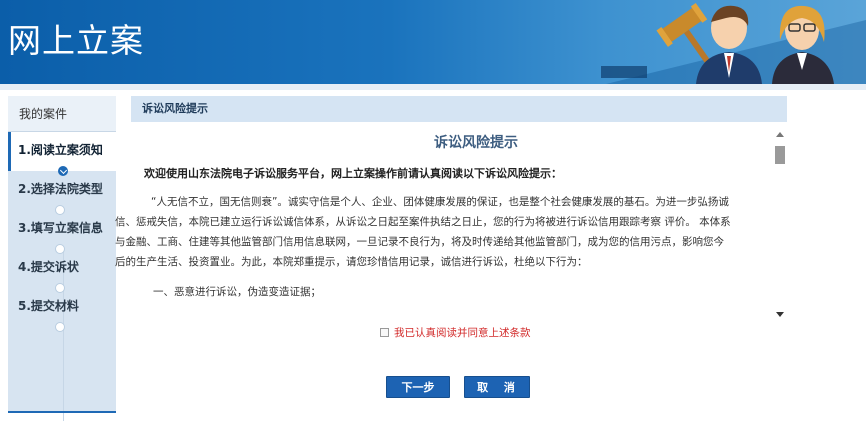 This screenshot has width=866, height=421. I want to click on agree-label: 我已认真阅读并同意上述条款, so click(462, 332).